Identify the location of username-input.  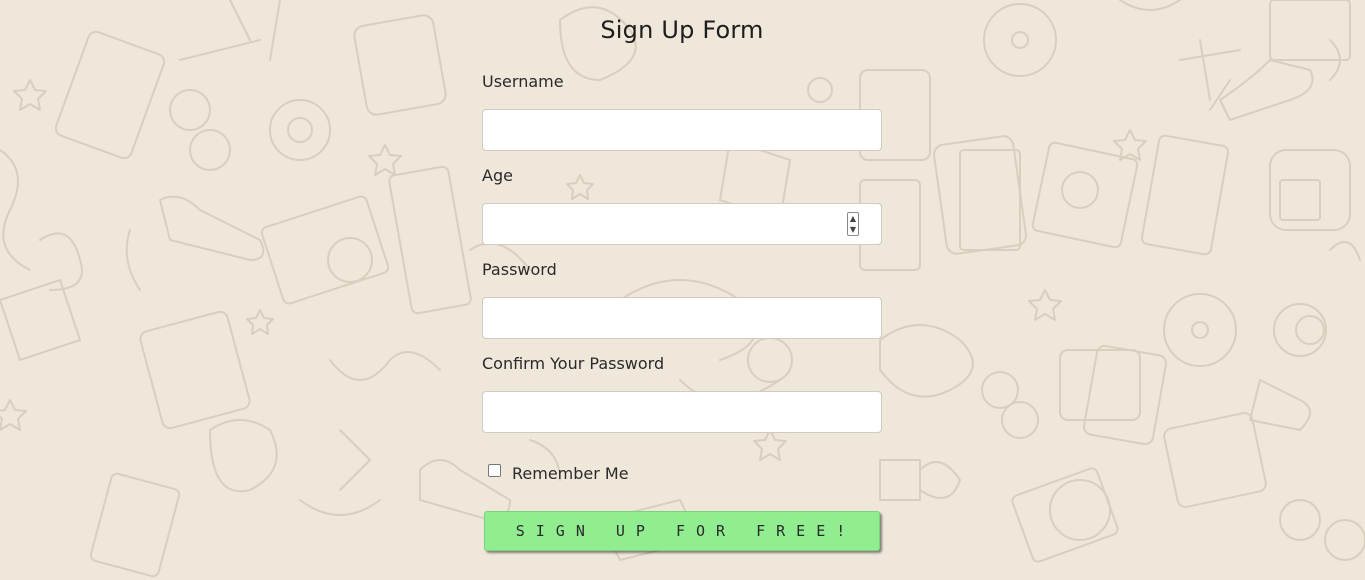
(682, 130).